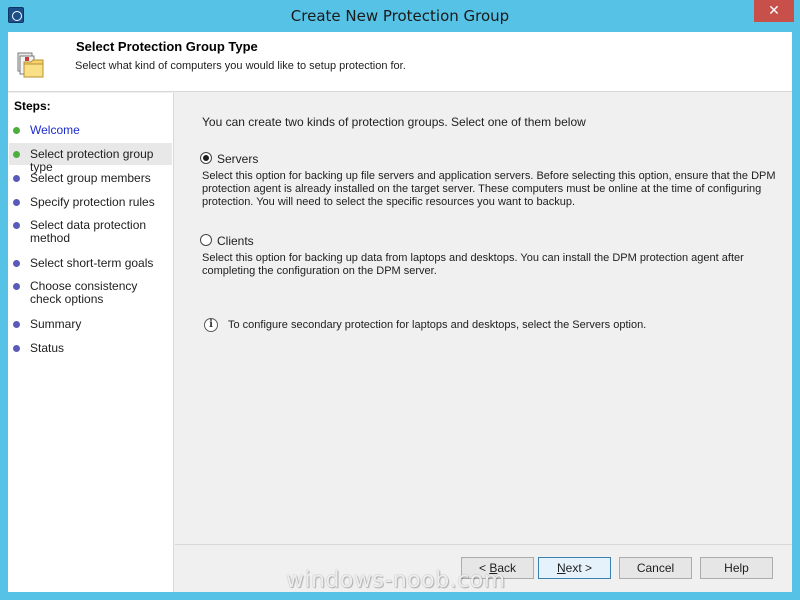 Image resolution: width=800 pixels, height=600 pixels. What do you see at coordinates (237, 159) in the screenshot?
I see `servers-radio-label: Servers` at bounding box center [237, 159].